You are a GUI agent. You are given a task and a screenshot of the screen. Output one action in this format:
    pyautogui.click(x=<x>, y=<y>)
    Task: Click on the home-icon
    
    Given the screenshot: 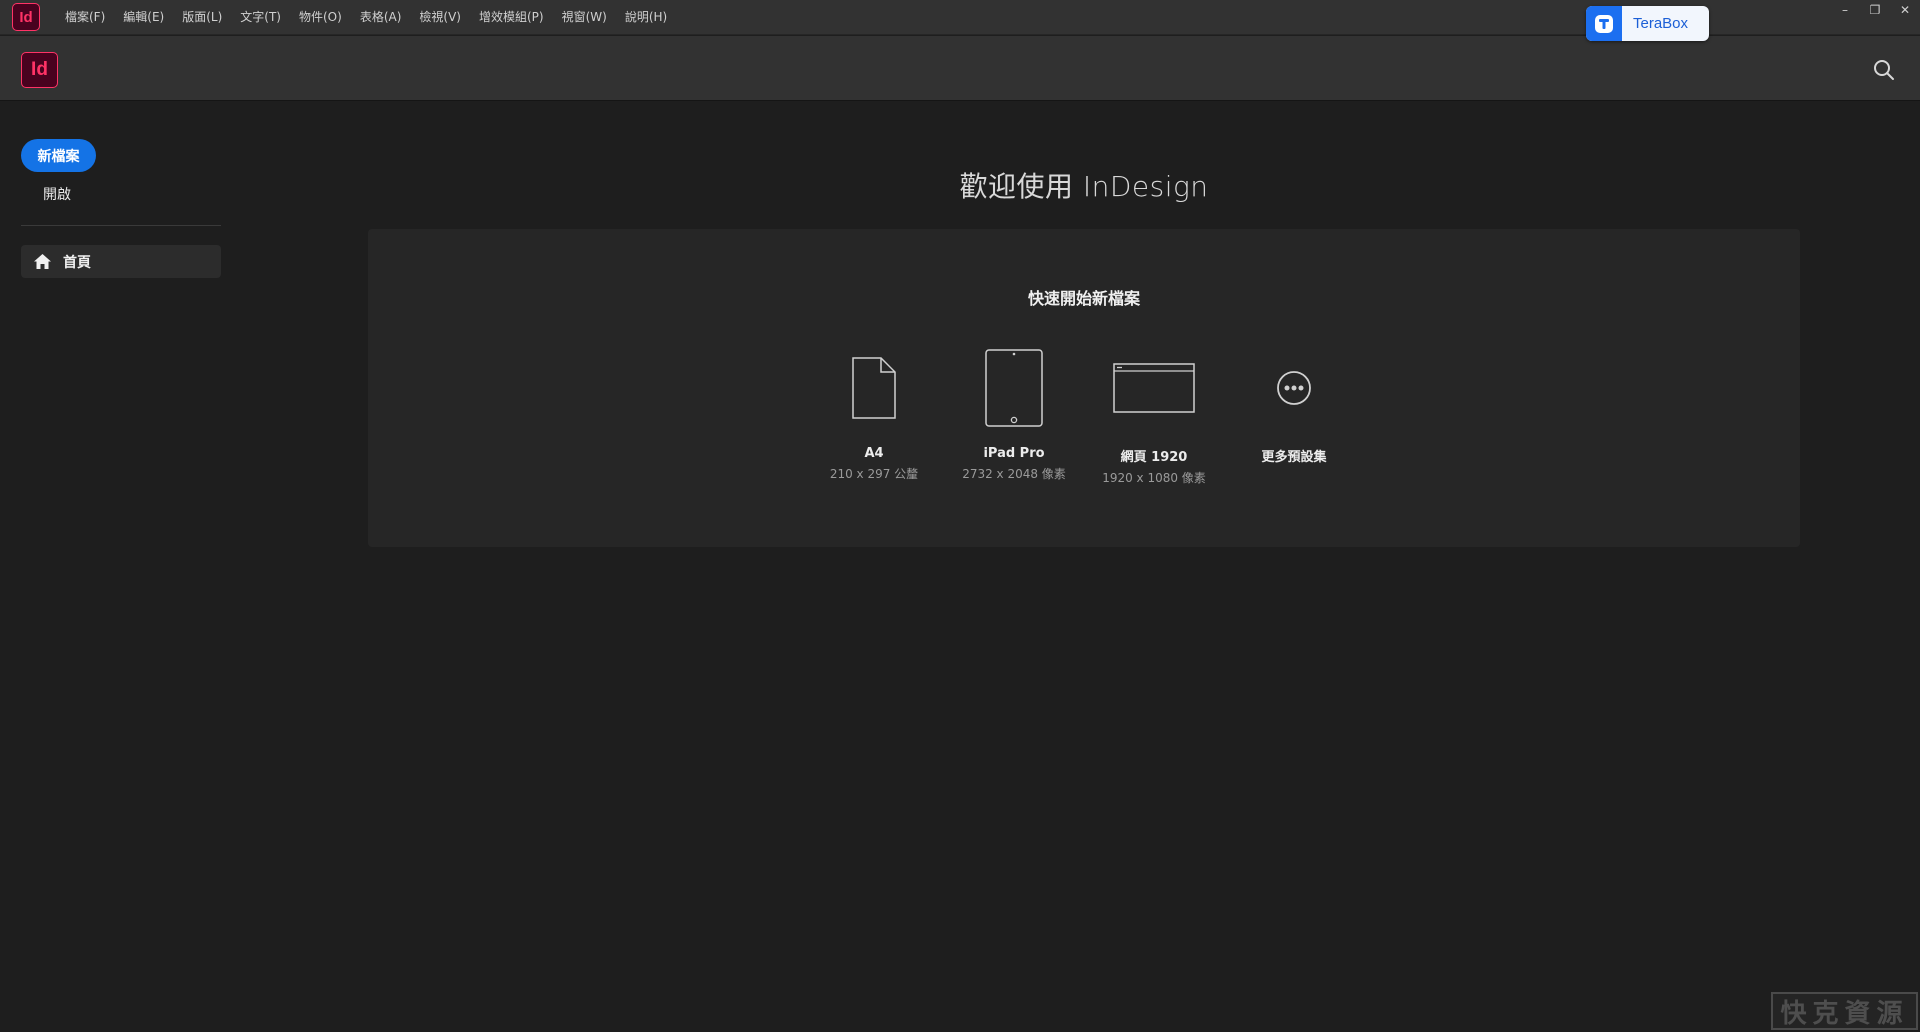 What is the action you would take?
    pyautogui.click(x=42, y=261)
    